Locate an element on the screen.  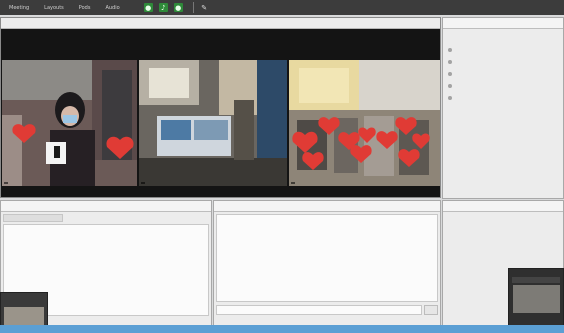
menu-layouts: Layouts is located at coordinates (54, 8).